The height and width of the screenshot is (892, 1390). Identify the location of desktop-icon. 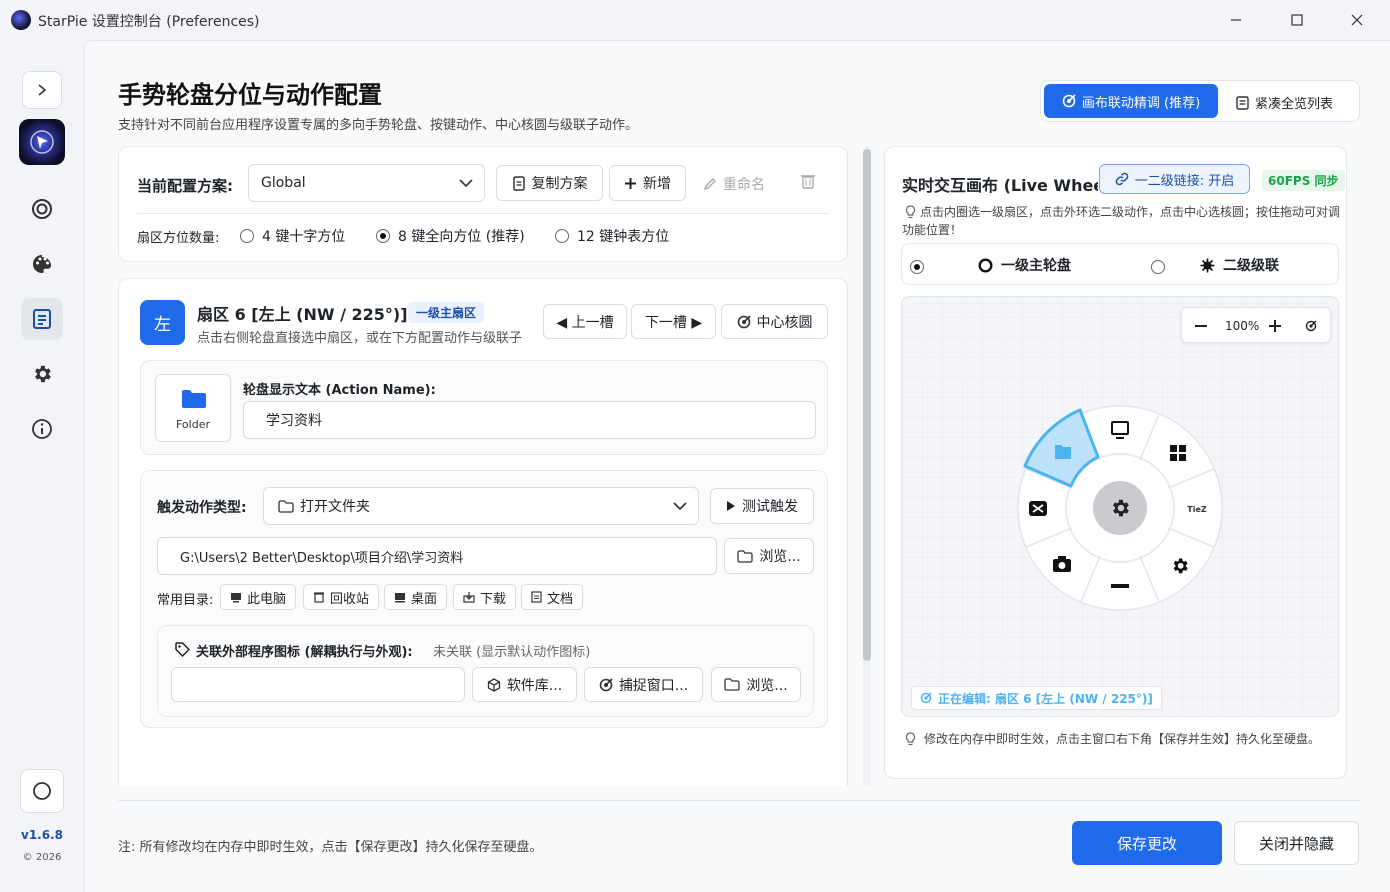
(400, 597).